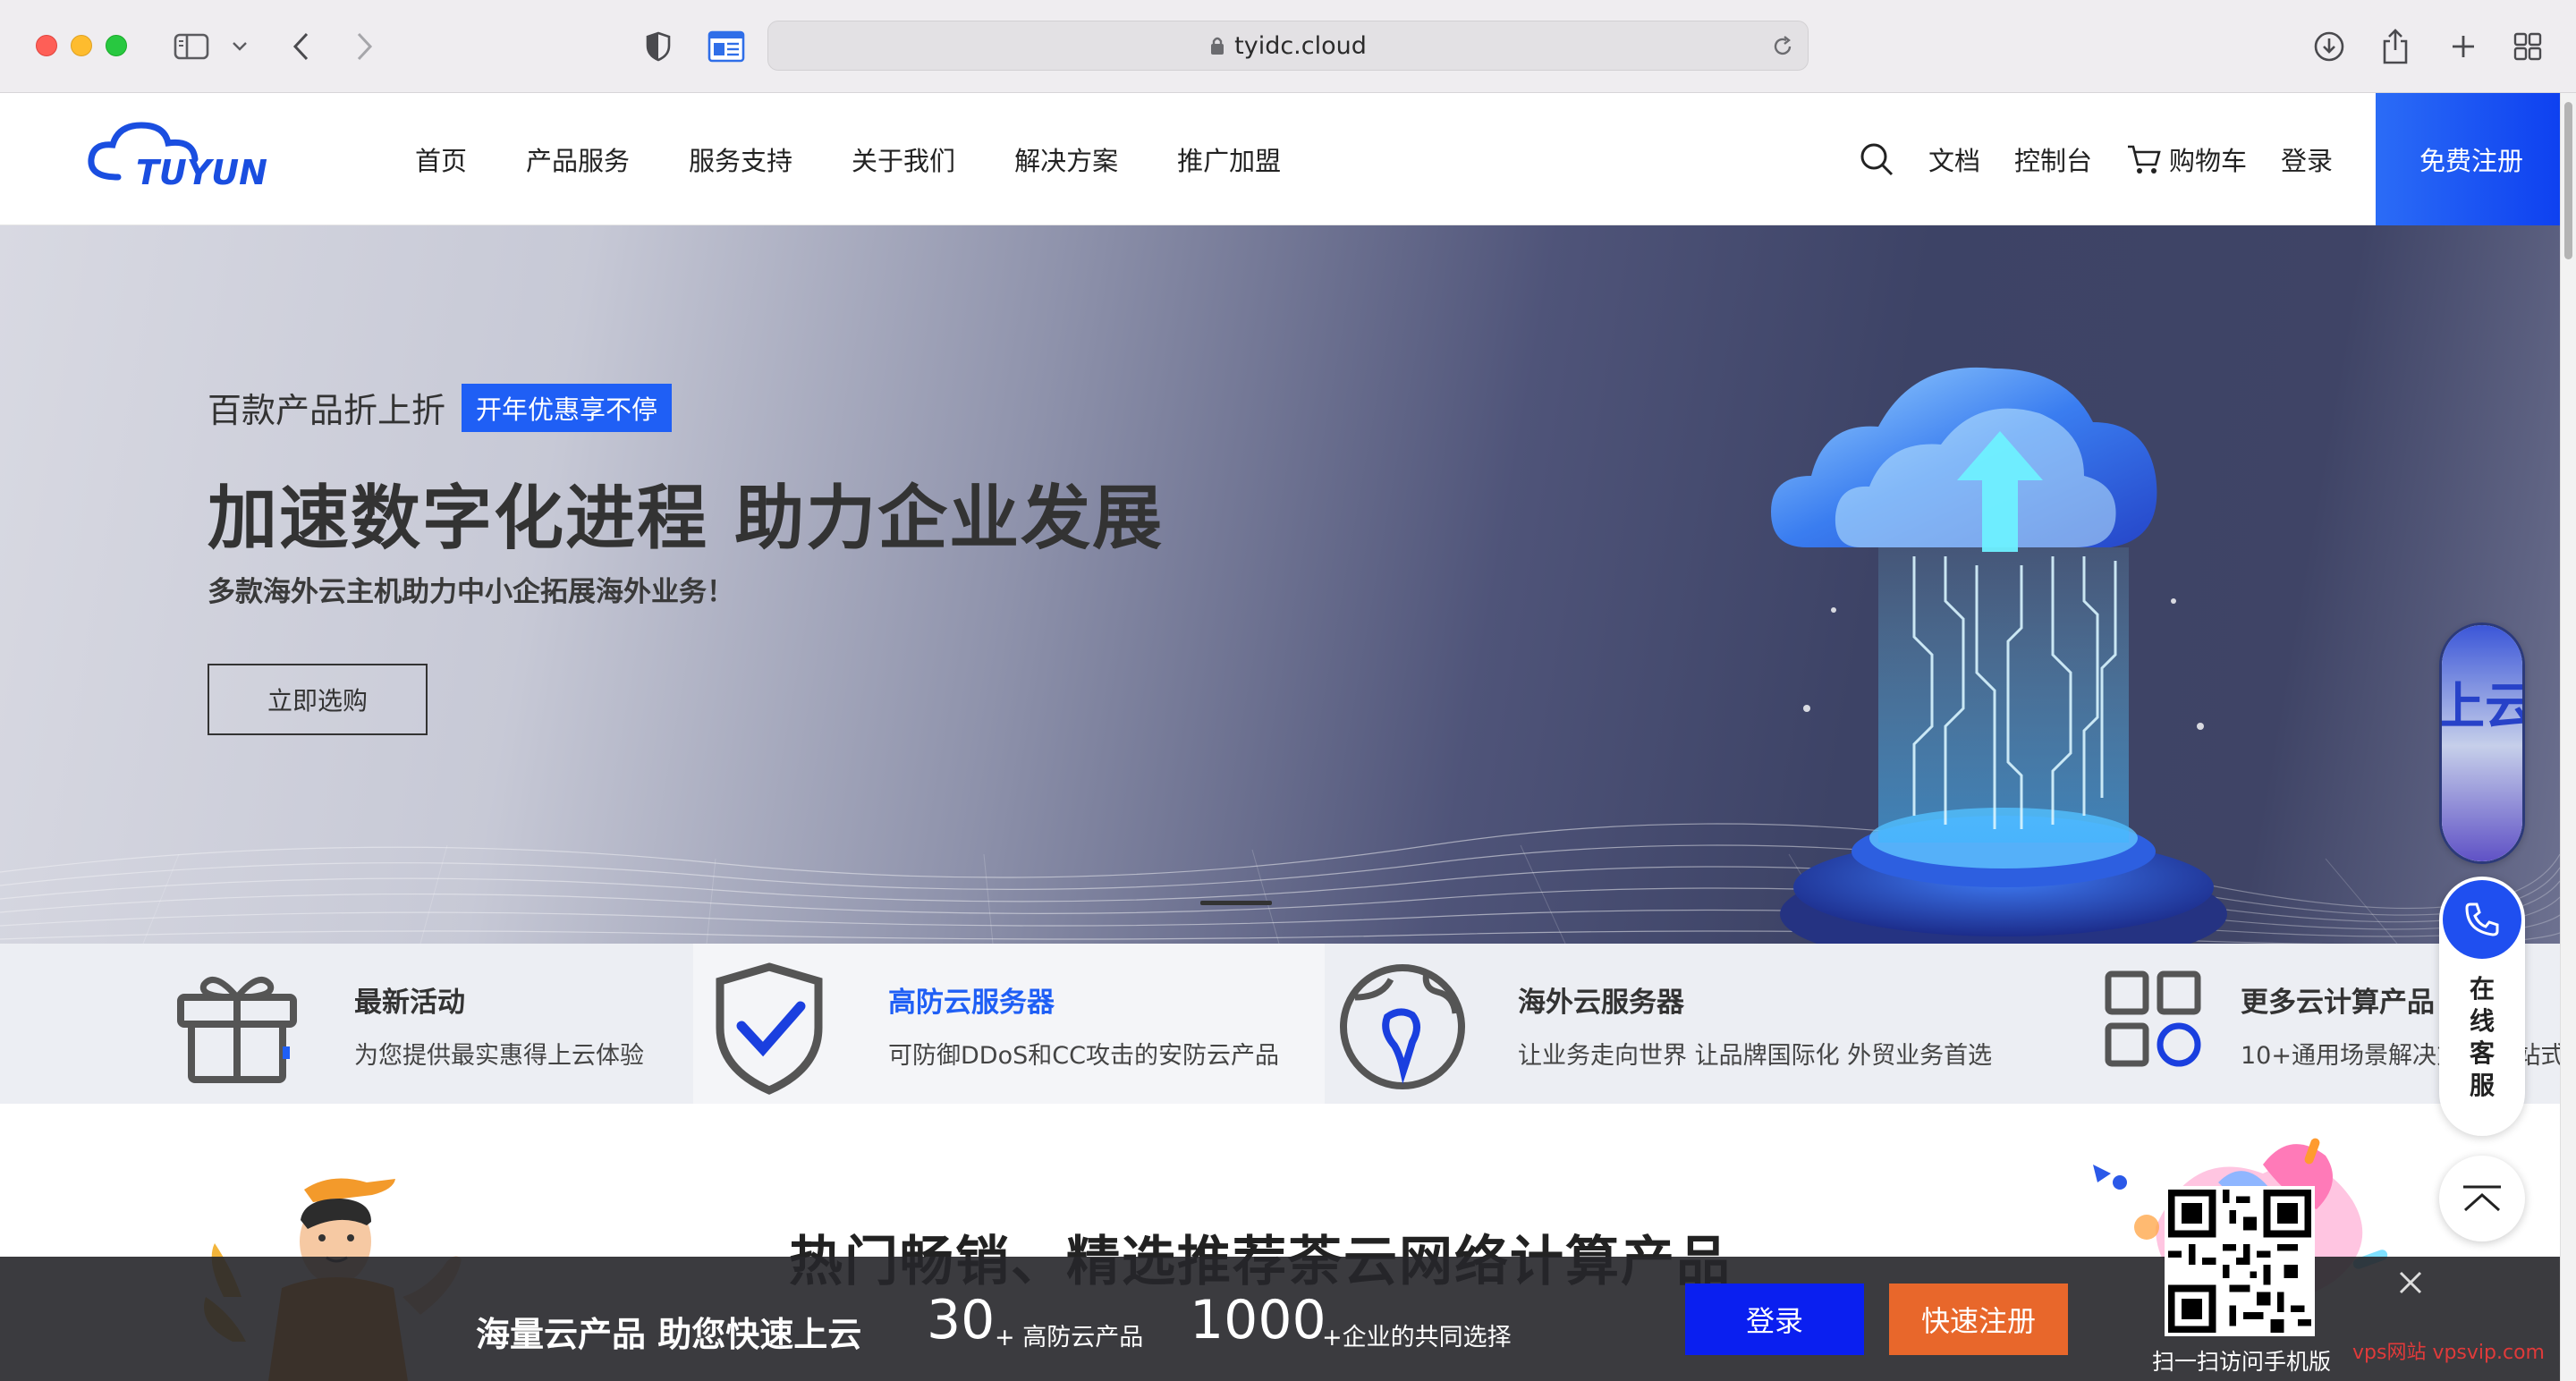 This screenshot has height=1381, width=2576. Describe the element at coordinates (2207, 161) in the screenshot. I see `cart-label: 购物车` at that location.